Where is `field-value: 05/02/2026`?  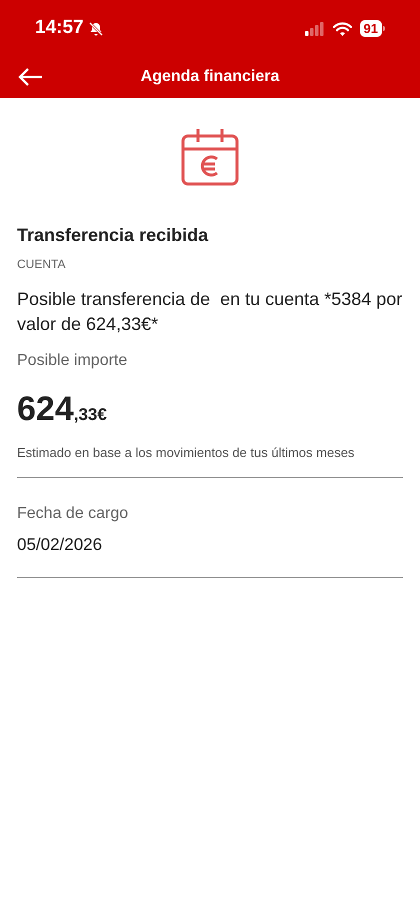 field-value: 05/02/2026 is located at coordinates (60, 545).